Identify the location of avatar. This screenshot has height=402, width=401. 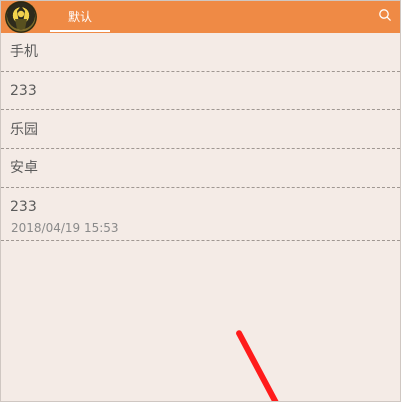
(21, 17).